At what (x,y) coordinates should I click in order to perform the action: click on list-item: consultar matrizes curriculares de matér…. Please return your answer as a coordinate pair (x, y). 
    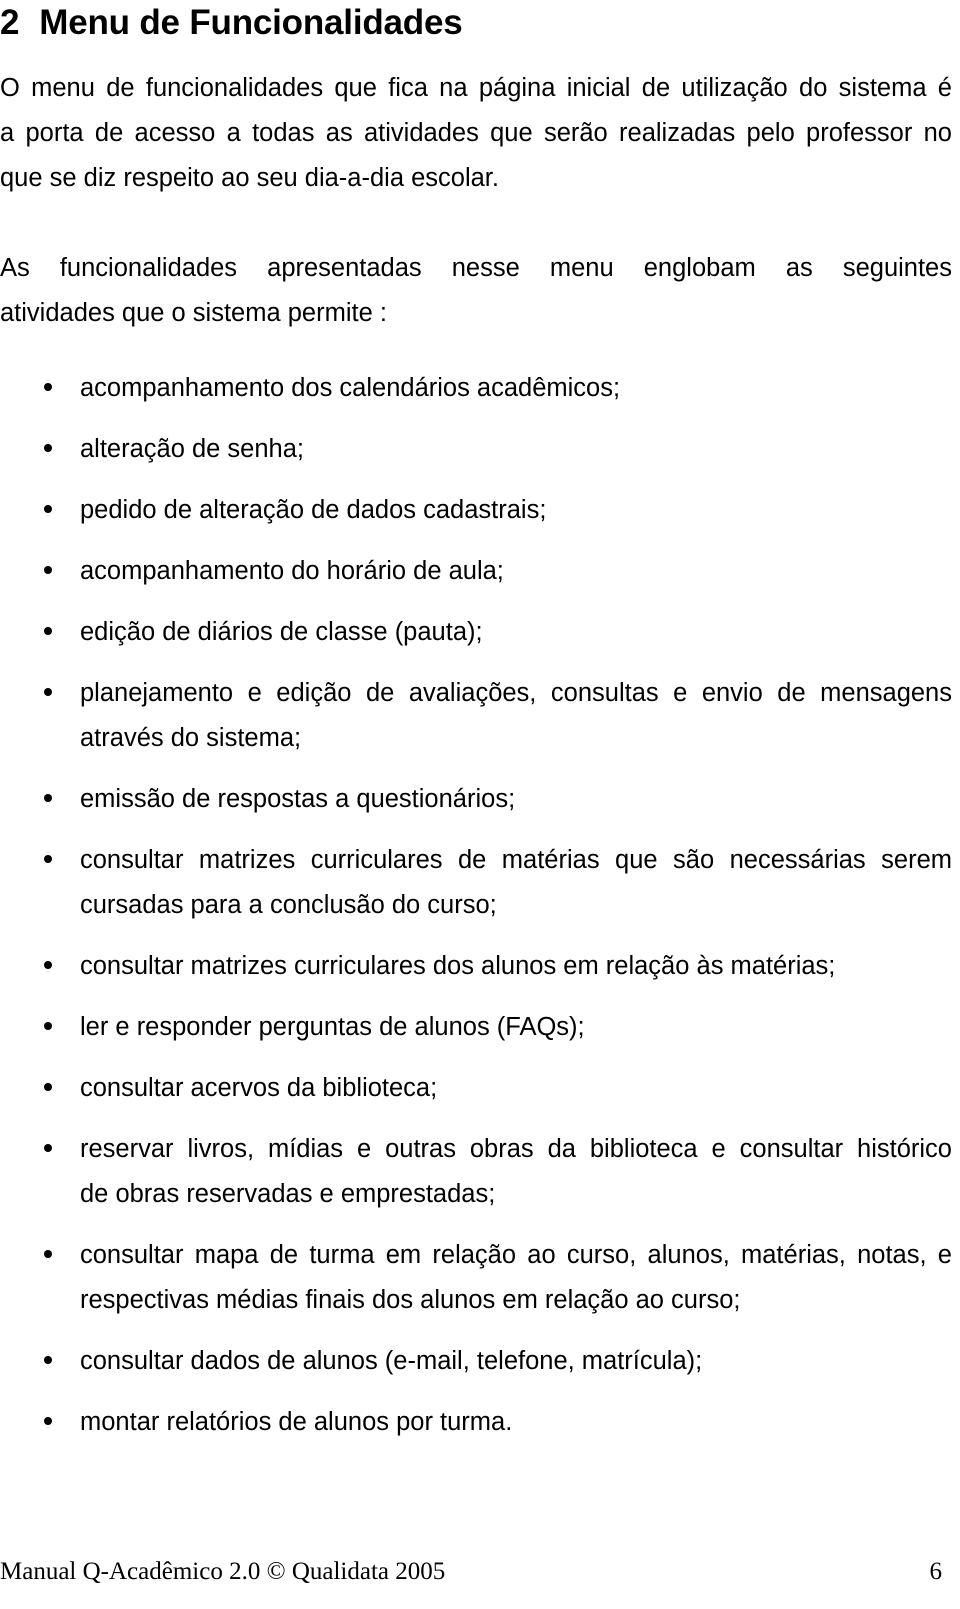
    Looking at the image, I should click on (476, 883).